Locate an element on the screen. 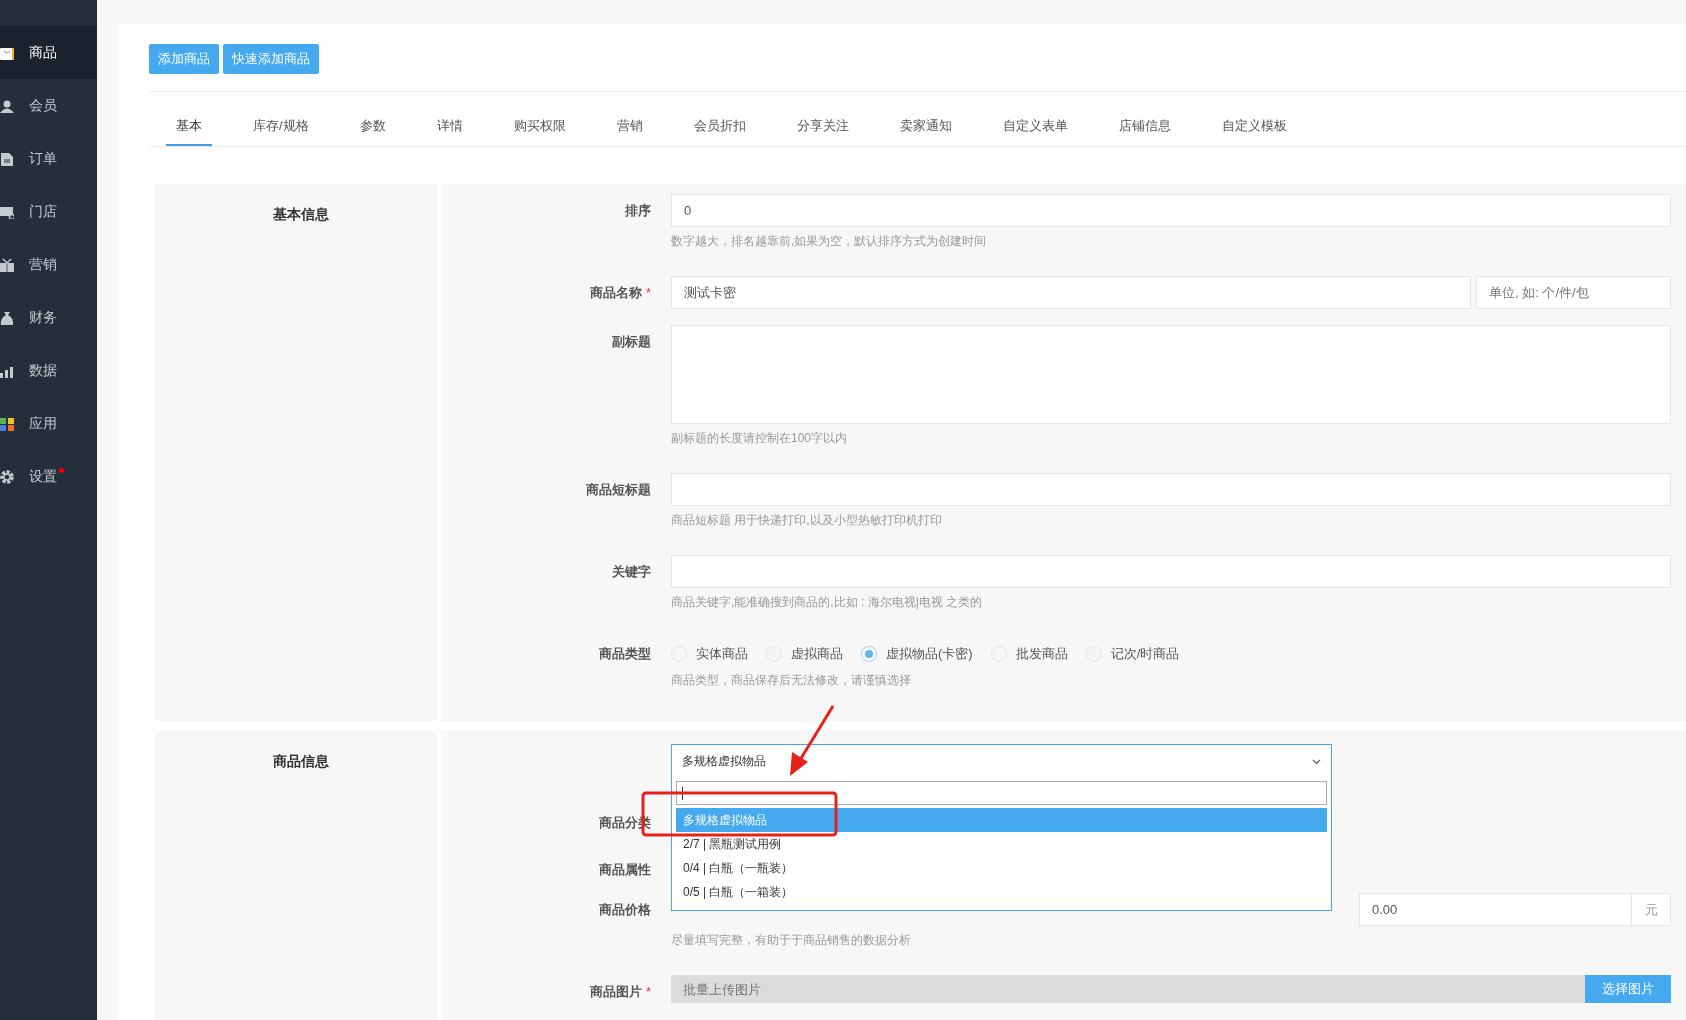  text-field: 测试卡密 is located at coordinates (1071, 292).